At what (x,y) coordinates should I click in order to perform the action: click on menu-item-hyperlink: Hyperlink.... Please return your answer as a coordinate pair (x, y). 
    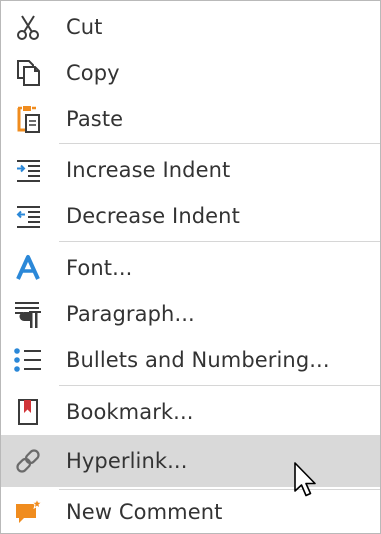
    Looking at the image, I should click on (190, 461).